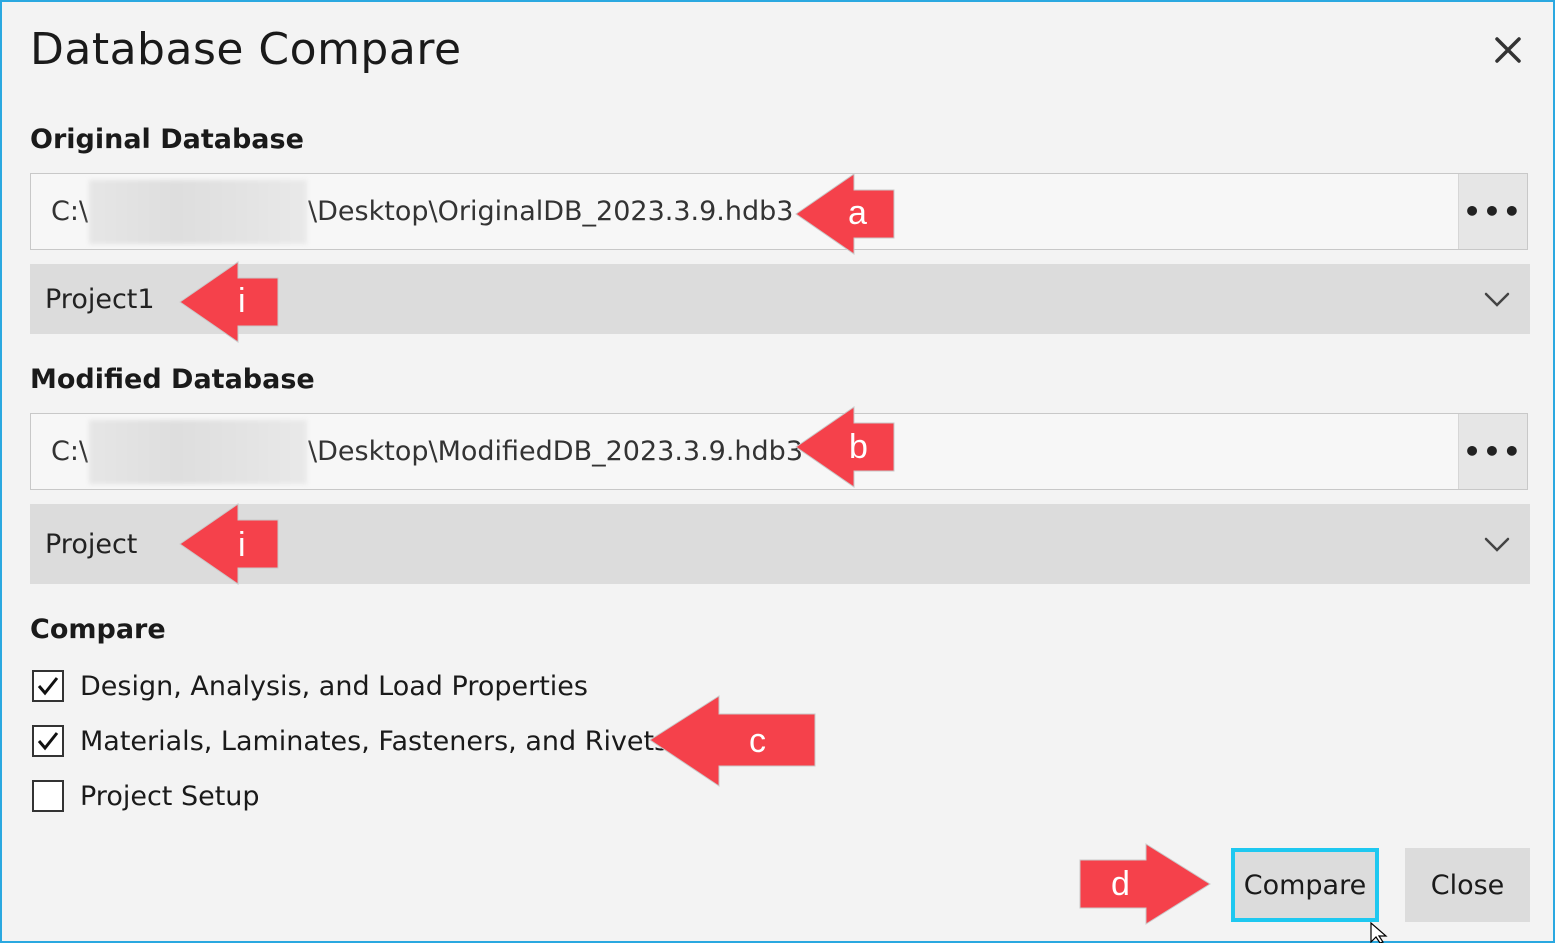  I want to click on callout-arrow-b, so click(845, 447).